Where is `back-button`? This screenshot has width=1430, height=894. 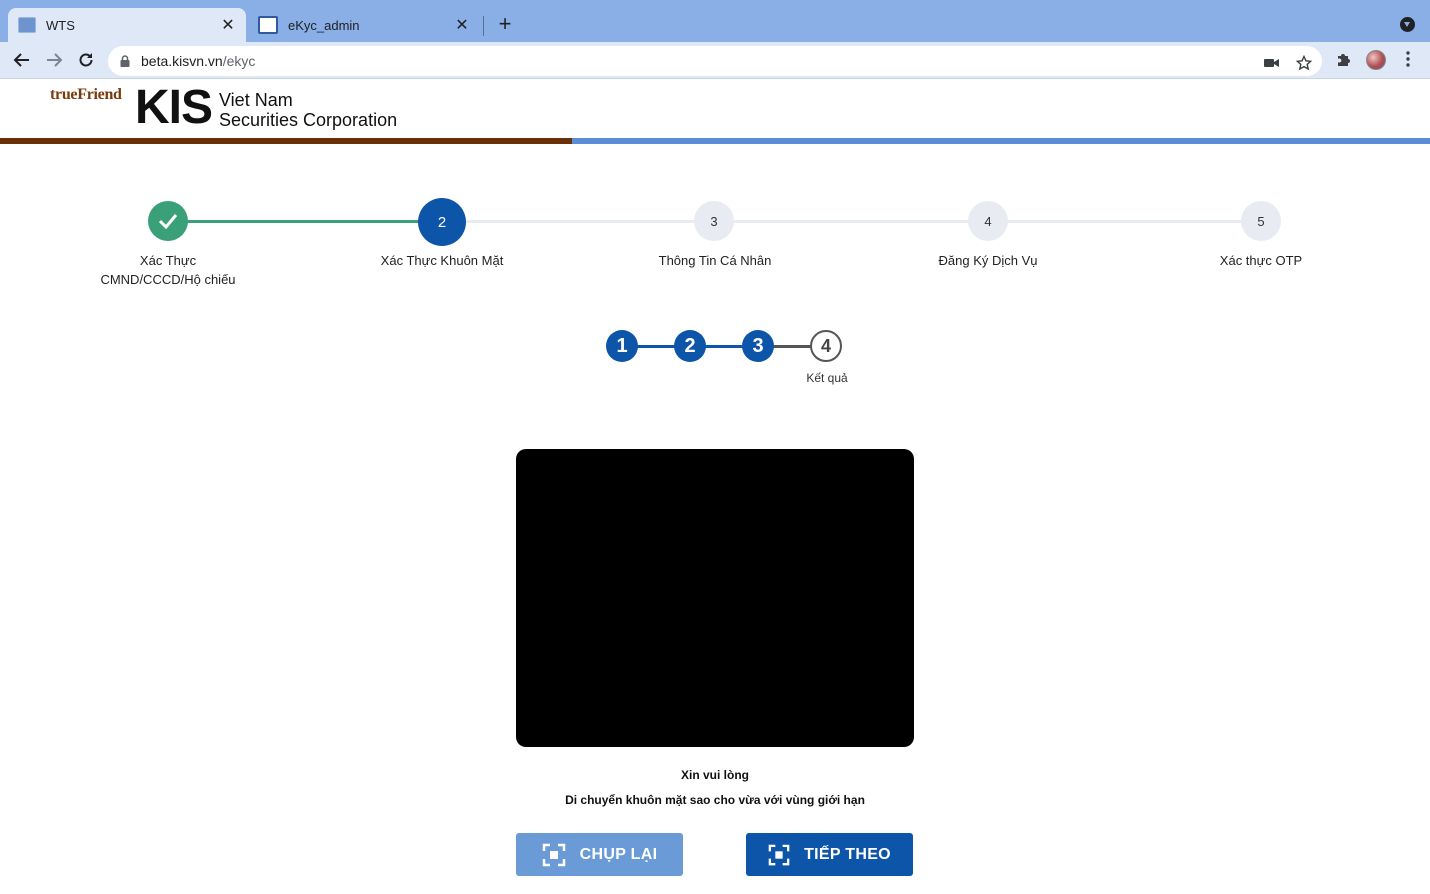 back-button is located at coordinates (22, 60).